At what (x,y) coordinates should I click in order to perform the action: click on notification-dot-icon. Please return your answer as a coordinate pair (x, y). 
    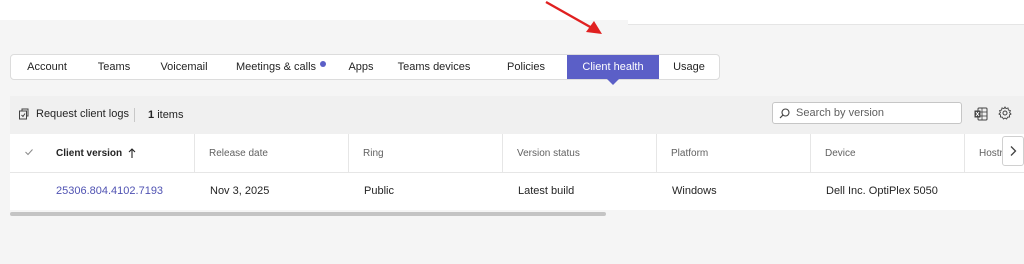
    Looking at the image, I should click on (323, 64).